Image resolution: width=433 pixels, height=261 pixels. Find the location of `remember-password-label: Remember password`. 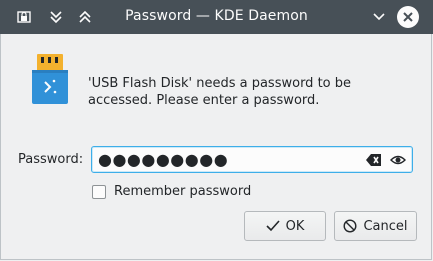

remember-password-label: Remember password is located at coordinates (183, 191).